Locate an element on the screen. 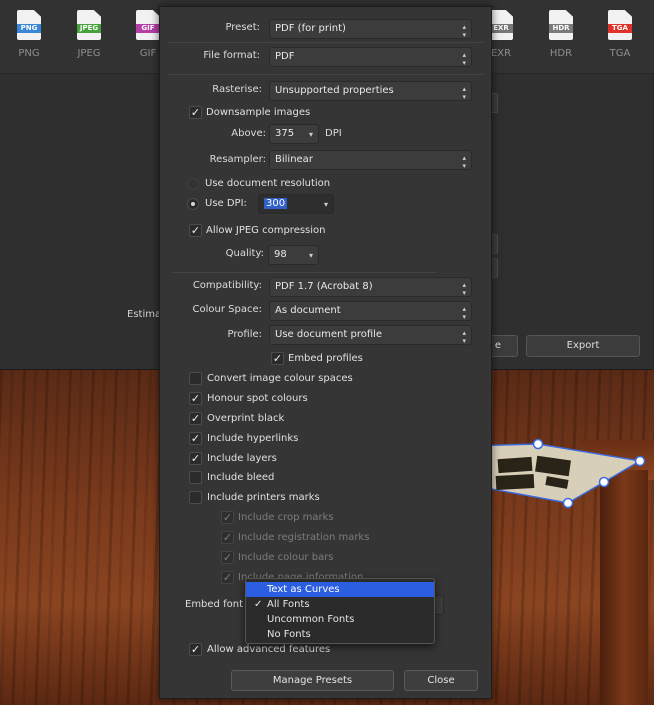 Image resolution: width=654 pixels, height=705 pixels. downsample-label: Downsample images is located at coordinates (258, 112).